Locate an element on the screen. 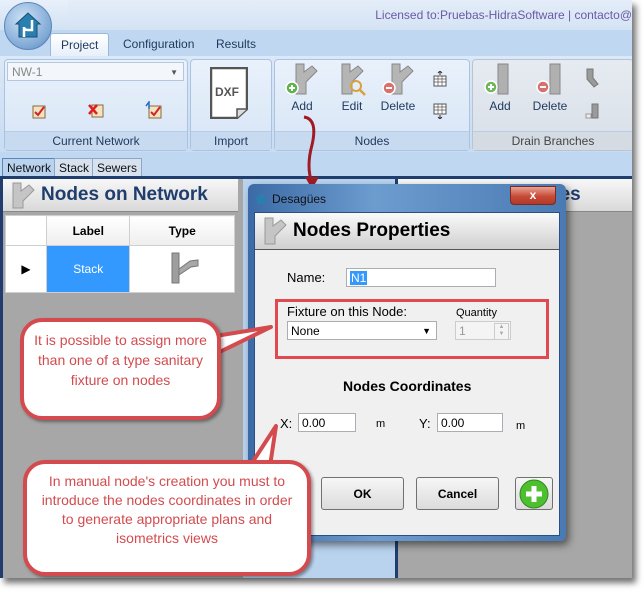  dialog-header: Nodes Properties is located at coordinates (407, 231).